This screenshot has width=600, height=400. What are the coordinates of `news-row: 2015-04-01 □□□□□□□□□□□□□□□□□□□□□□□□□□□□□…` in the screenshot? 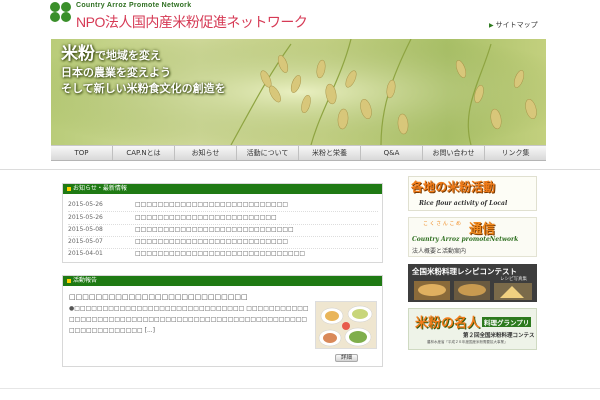 It's located at (223, 254).